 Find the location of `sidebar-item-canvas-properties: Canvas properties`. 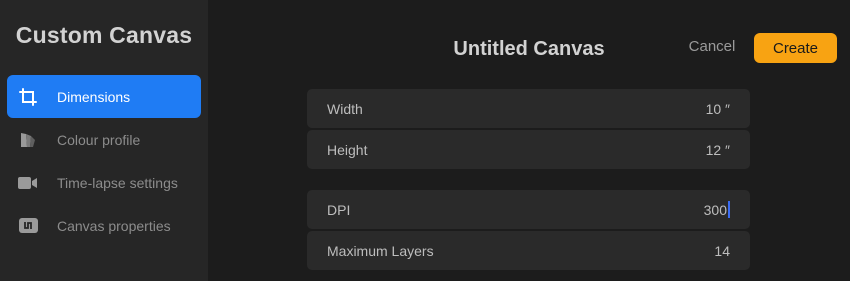

sidebar-item-canvas-properties: Canvas properties is located at coordinates (104, 225).